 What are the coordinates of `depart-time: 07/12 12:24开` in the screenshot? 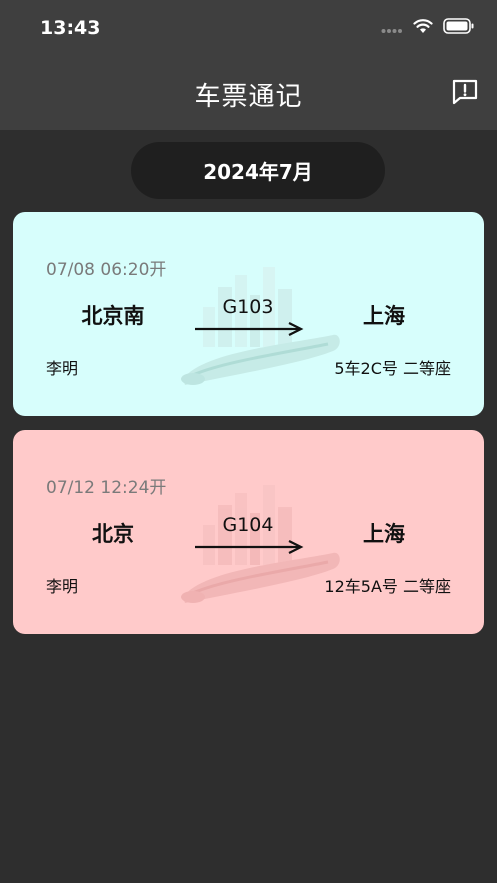 It's located at (106, 488).